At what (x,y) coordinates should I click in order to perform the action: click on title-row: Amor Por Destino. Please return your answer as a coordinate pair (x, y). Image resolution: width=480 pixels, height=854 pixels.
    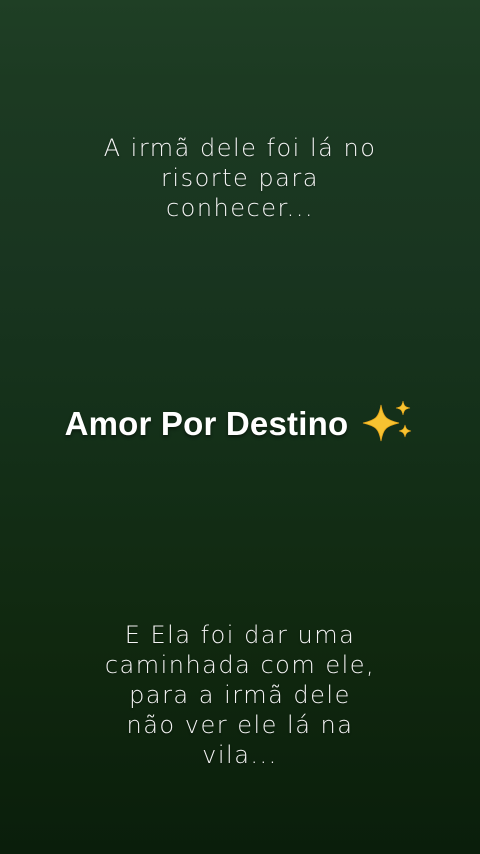
    Looking at the image, I should click on (240, 422).